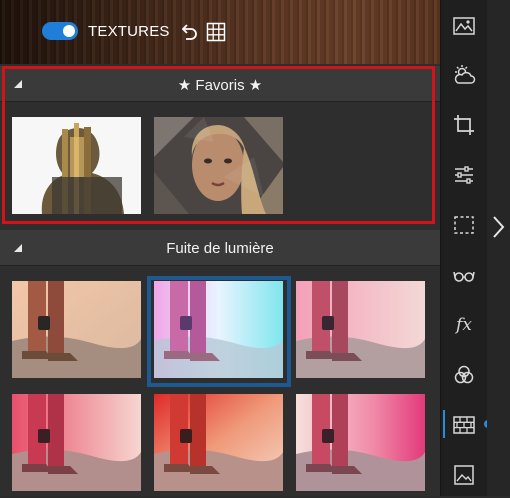 This screenshot has width=510, height=498. I want to click on textures-toggle, so click(60, 31).